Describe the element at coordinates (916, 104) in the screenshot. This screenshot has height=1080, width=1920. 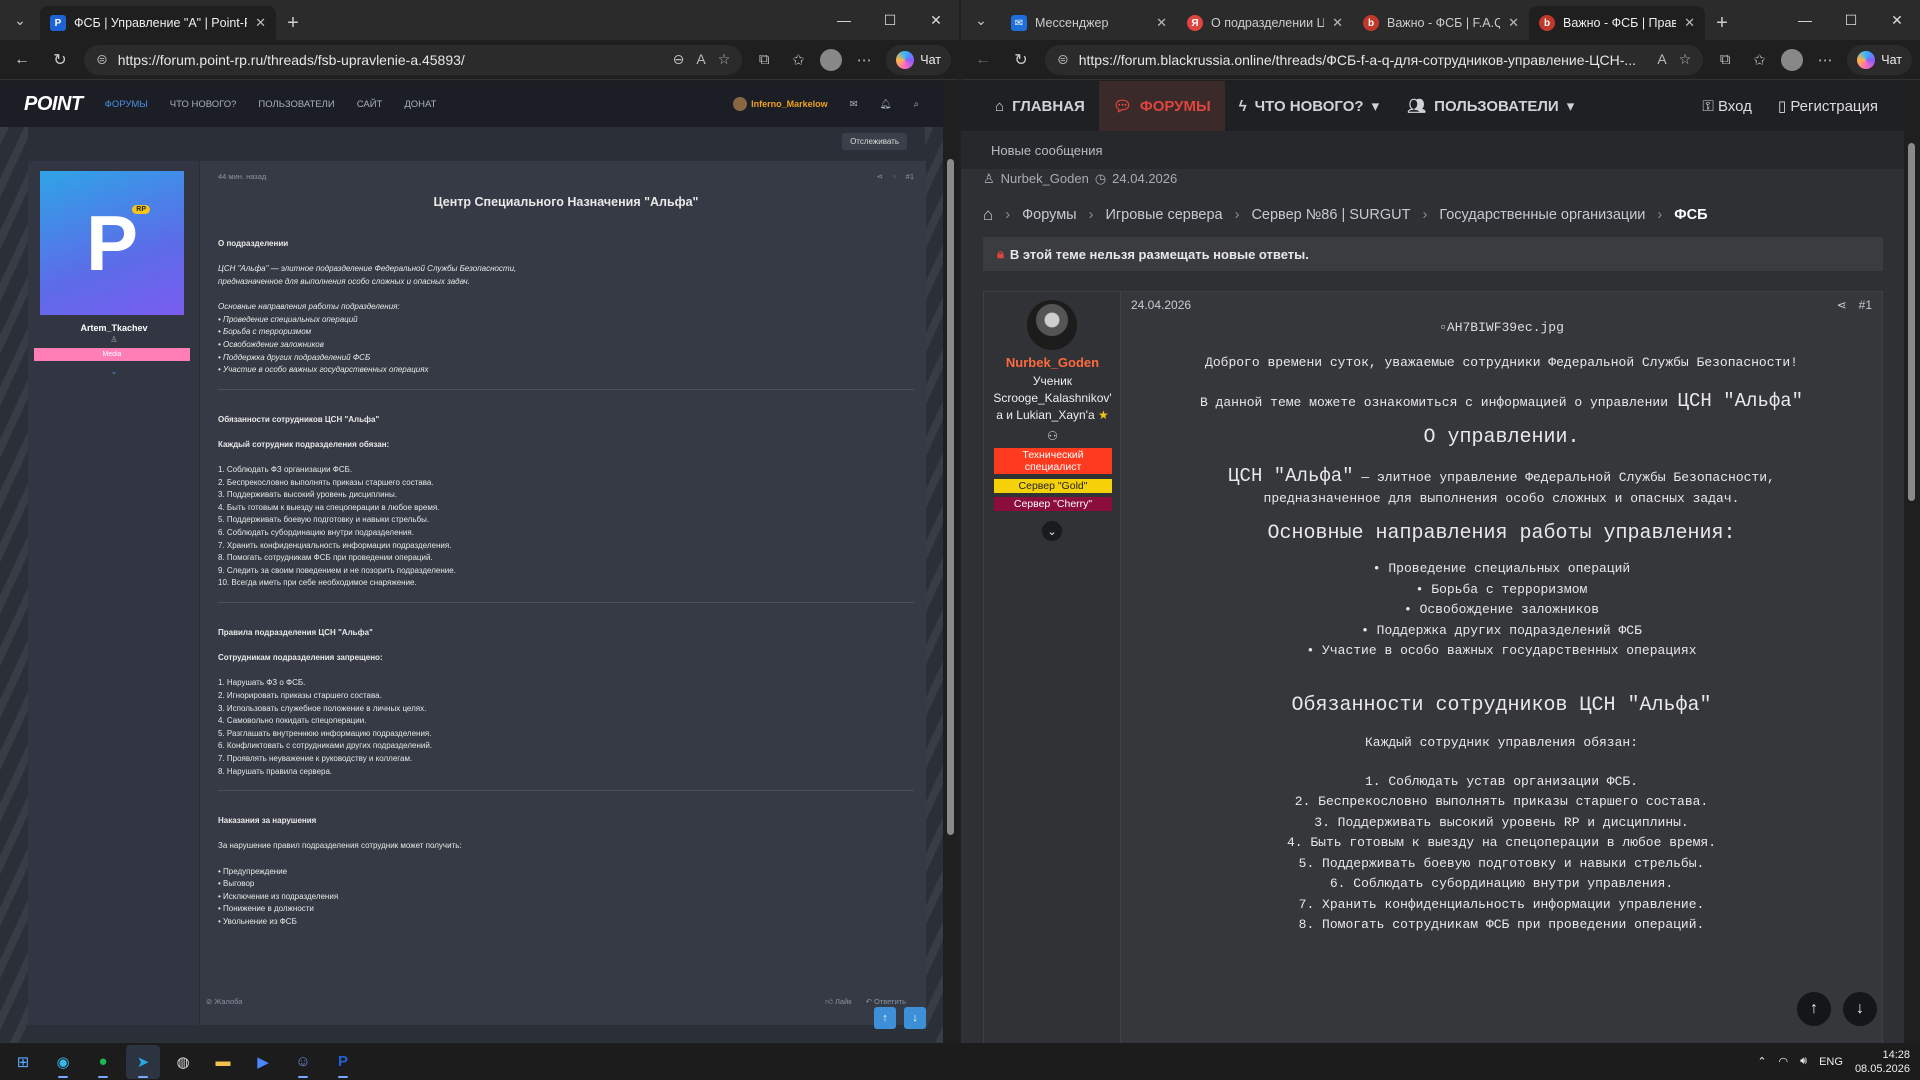
I see `search-icon: ⌕` at that location.